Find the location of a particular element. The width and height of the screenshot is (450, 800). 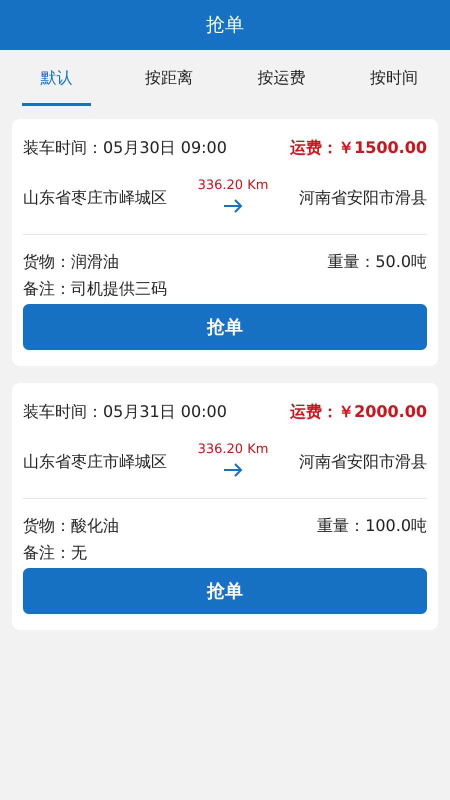

cargo-info: 货物：酸化油 is located at coordinates (71, 526).